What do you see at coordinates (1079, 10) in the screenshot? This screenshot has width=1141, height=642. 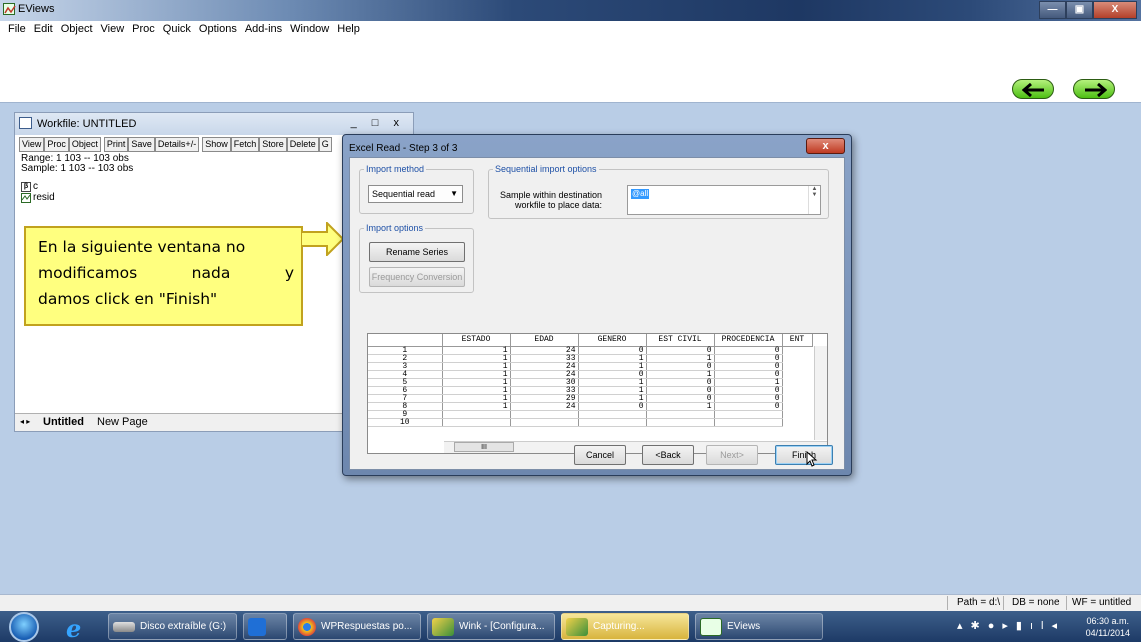 I see `maximize-button: ▣` at bounding box center [1079, 10].